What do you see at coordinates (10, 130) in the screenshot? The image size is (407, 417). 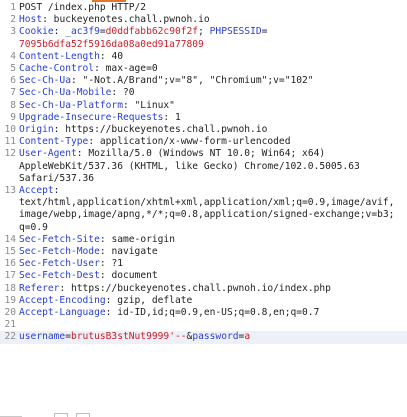 I see `line-number: 10` at bounding box center [10, 130].